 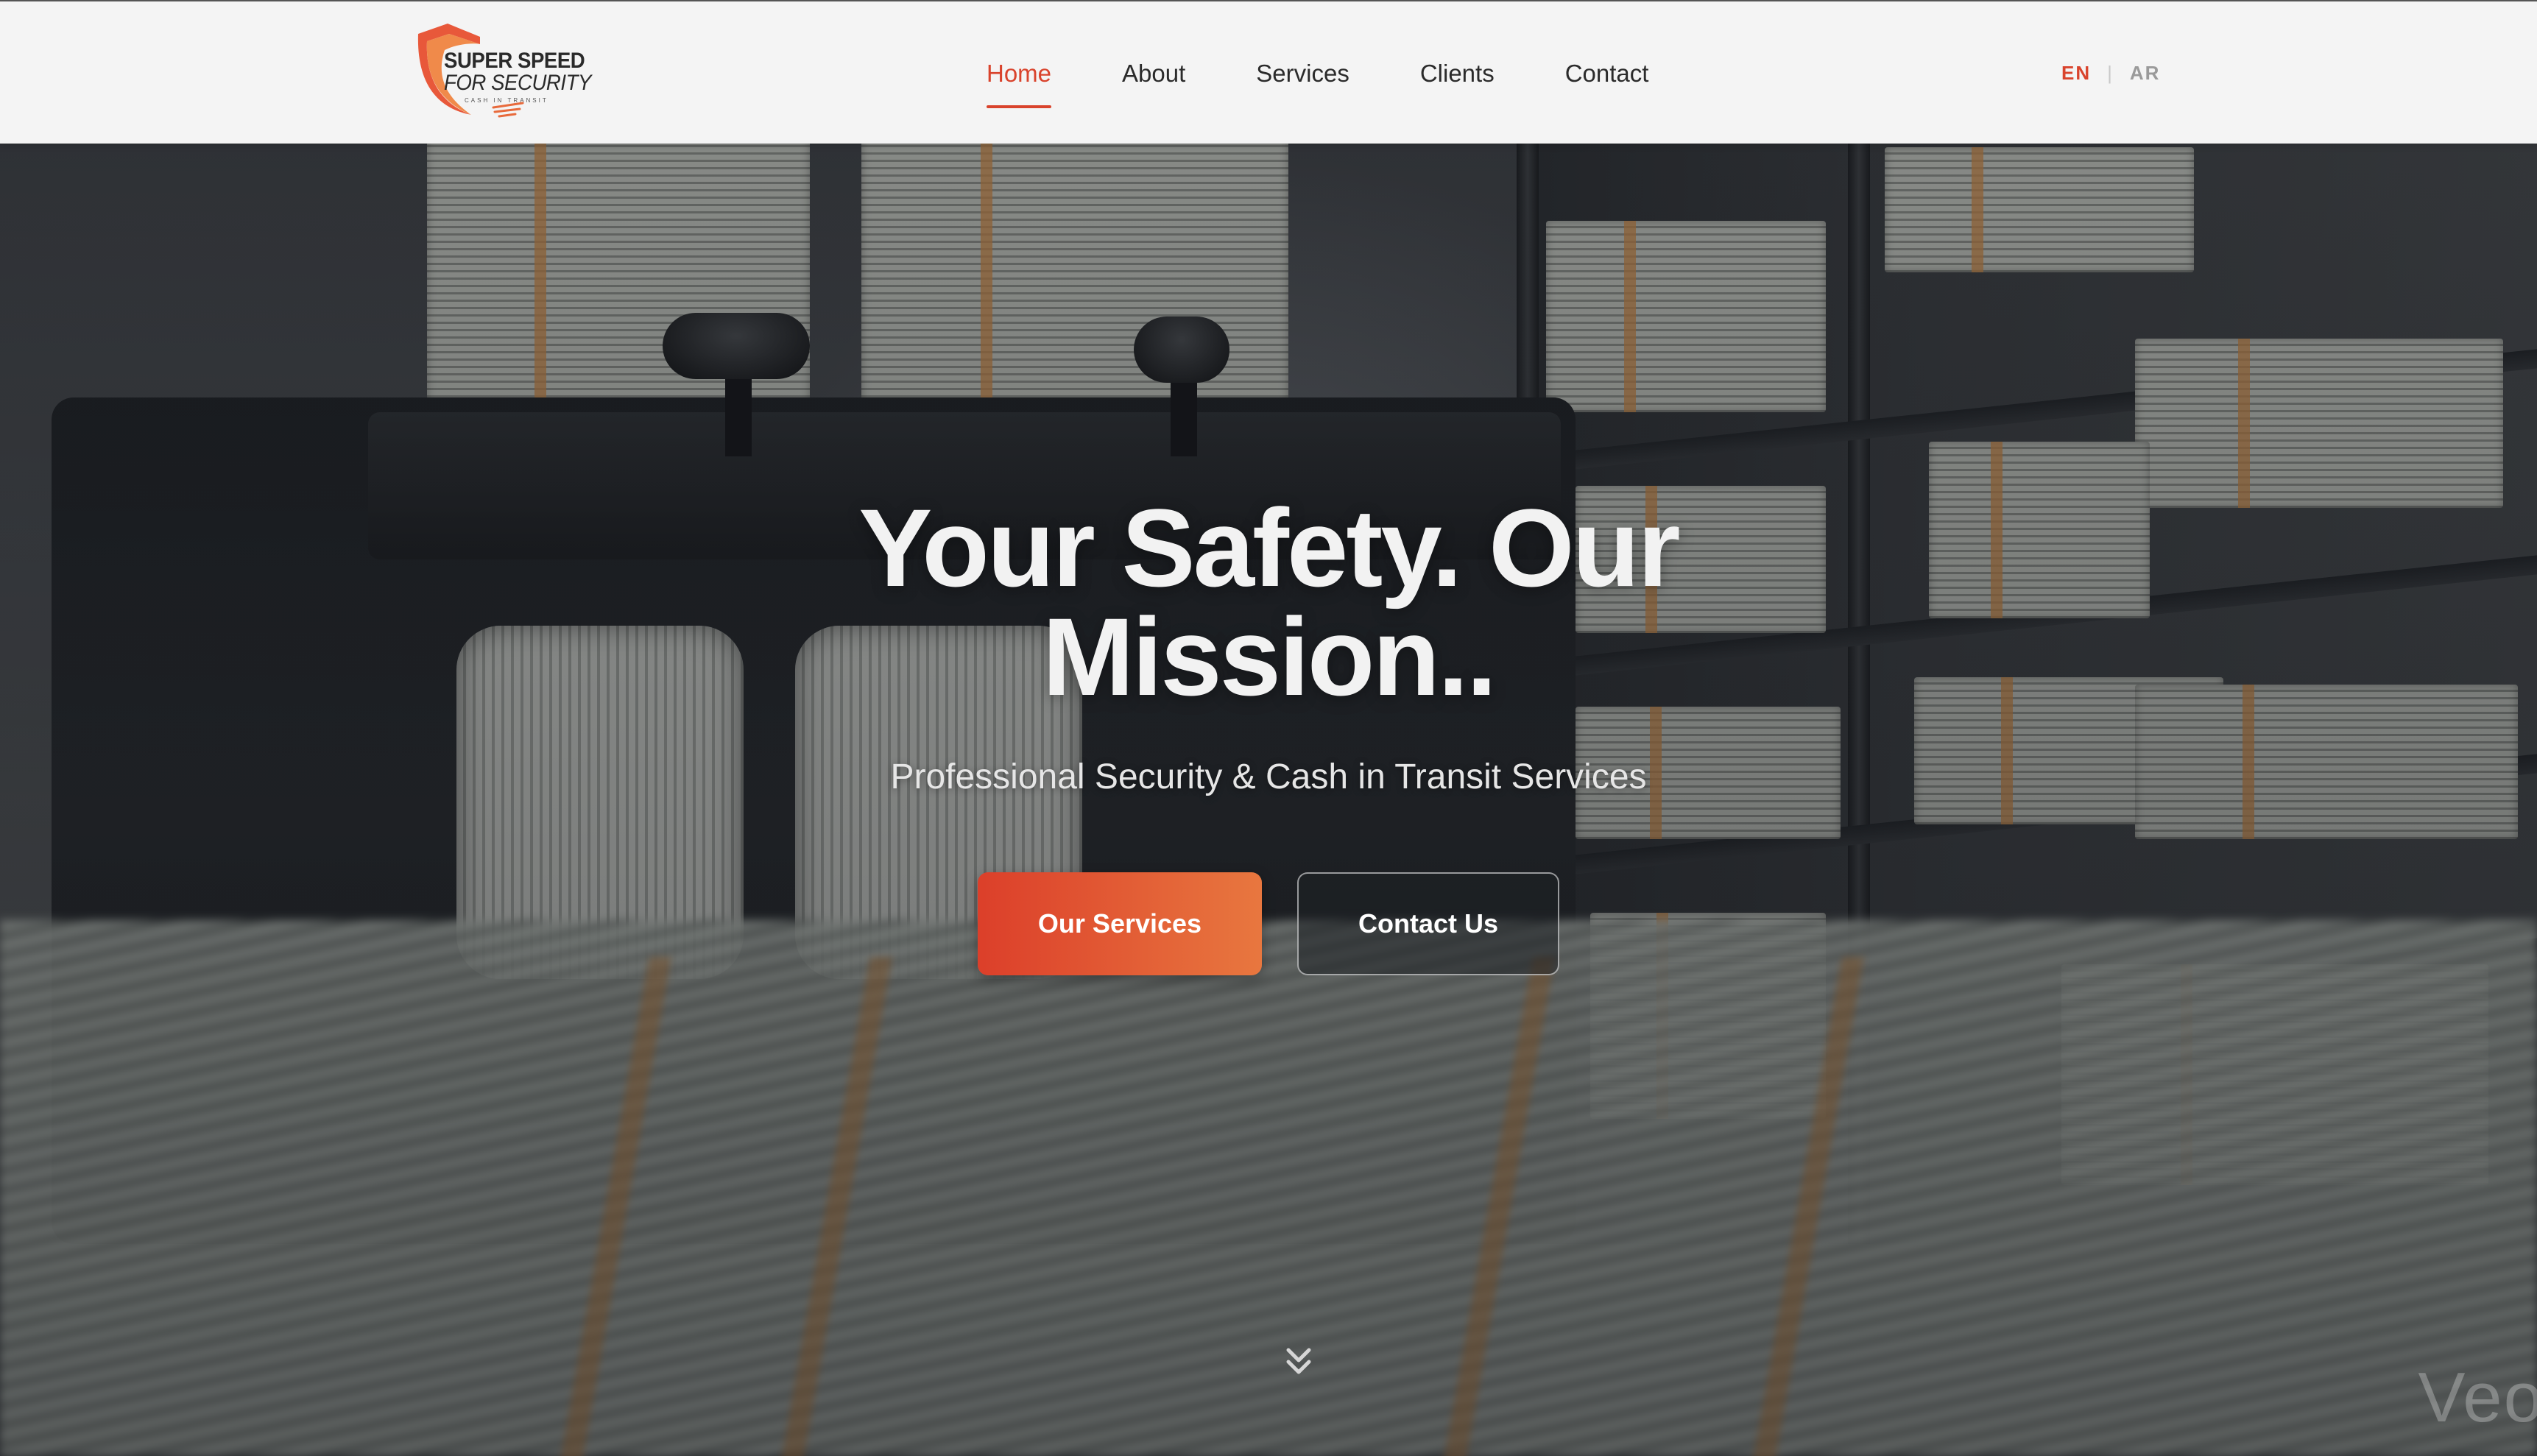 I want to click on logo-line-1: SUPER SPEED, so click(x=515, y=61).